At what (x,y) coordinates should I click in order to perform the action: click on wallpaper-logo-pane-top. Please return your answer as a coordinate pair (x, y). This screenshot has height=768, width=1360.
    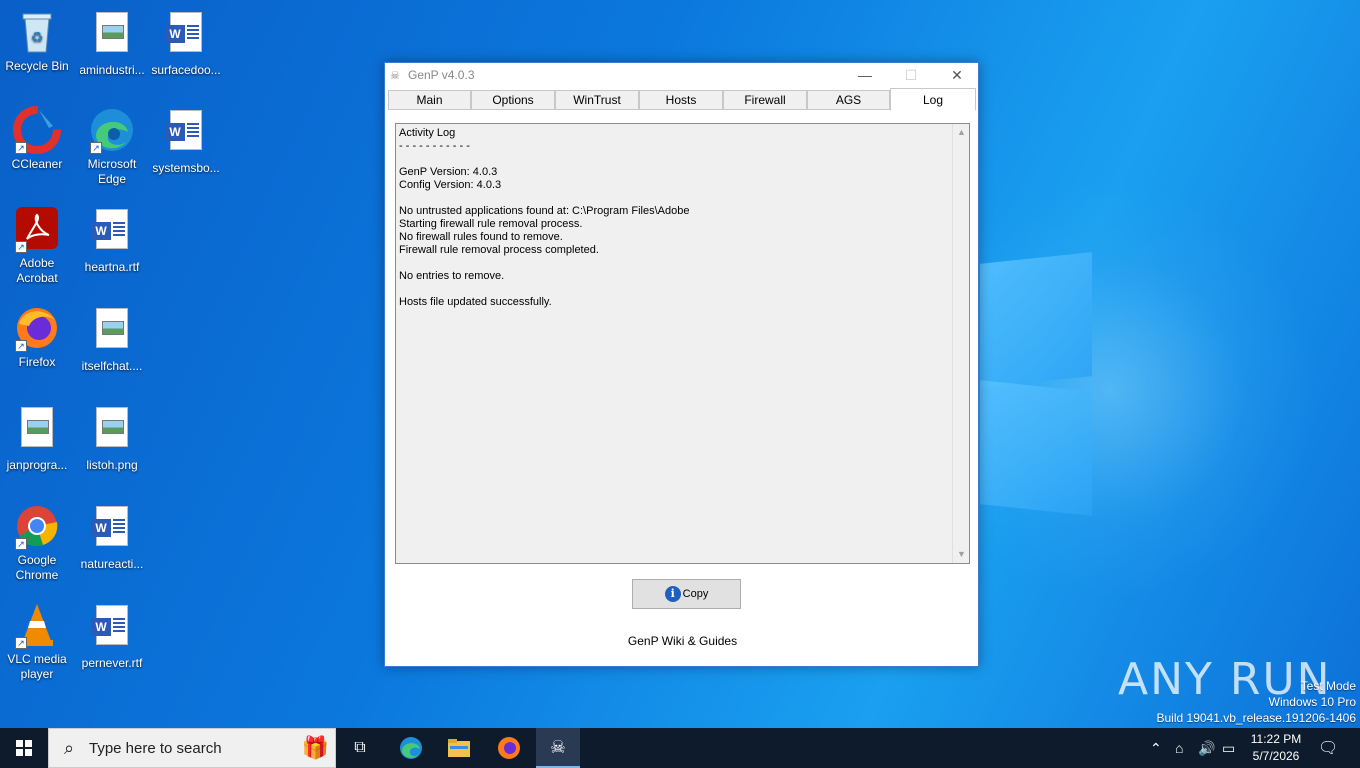
    Looking at the image, I should click on (1036, 320).